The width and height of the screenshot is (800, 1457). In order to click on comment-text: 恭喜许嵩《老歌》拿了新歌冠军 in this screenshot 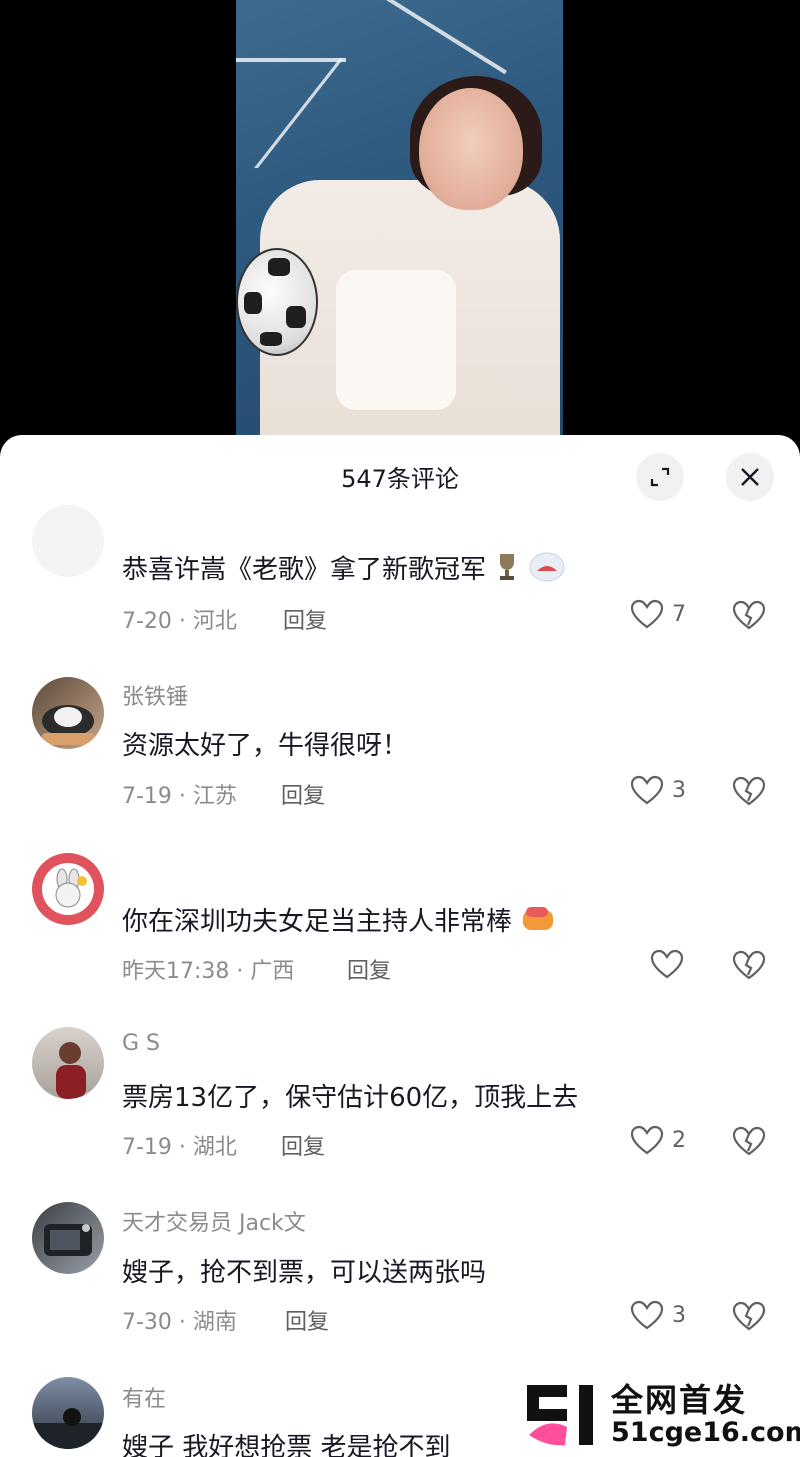, I will do `click(343, 569)`.